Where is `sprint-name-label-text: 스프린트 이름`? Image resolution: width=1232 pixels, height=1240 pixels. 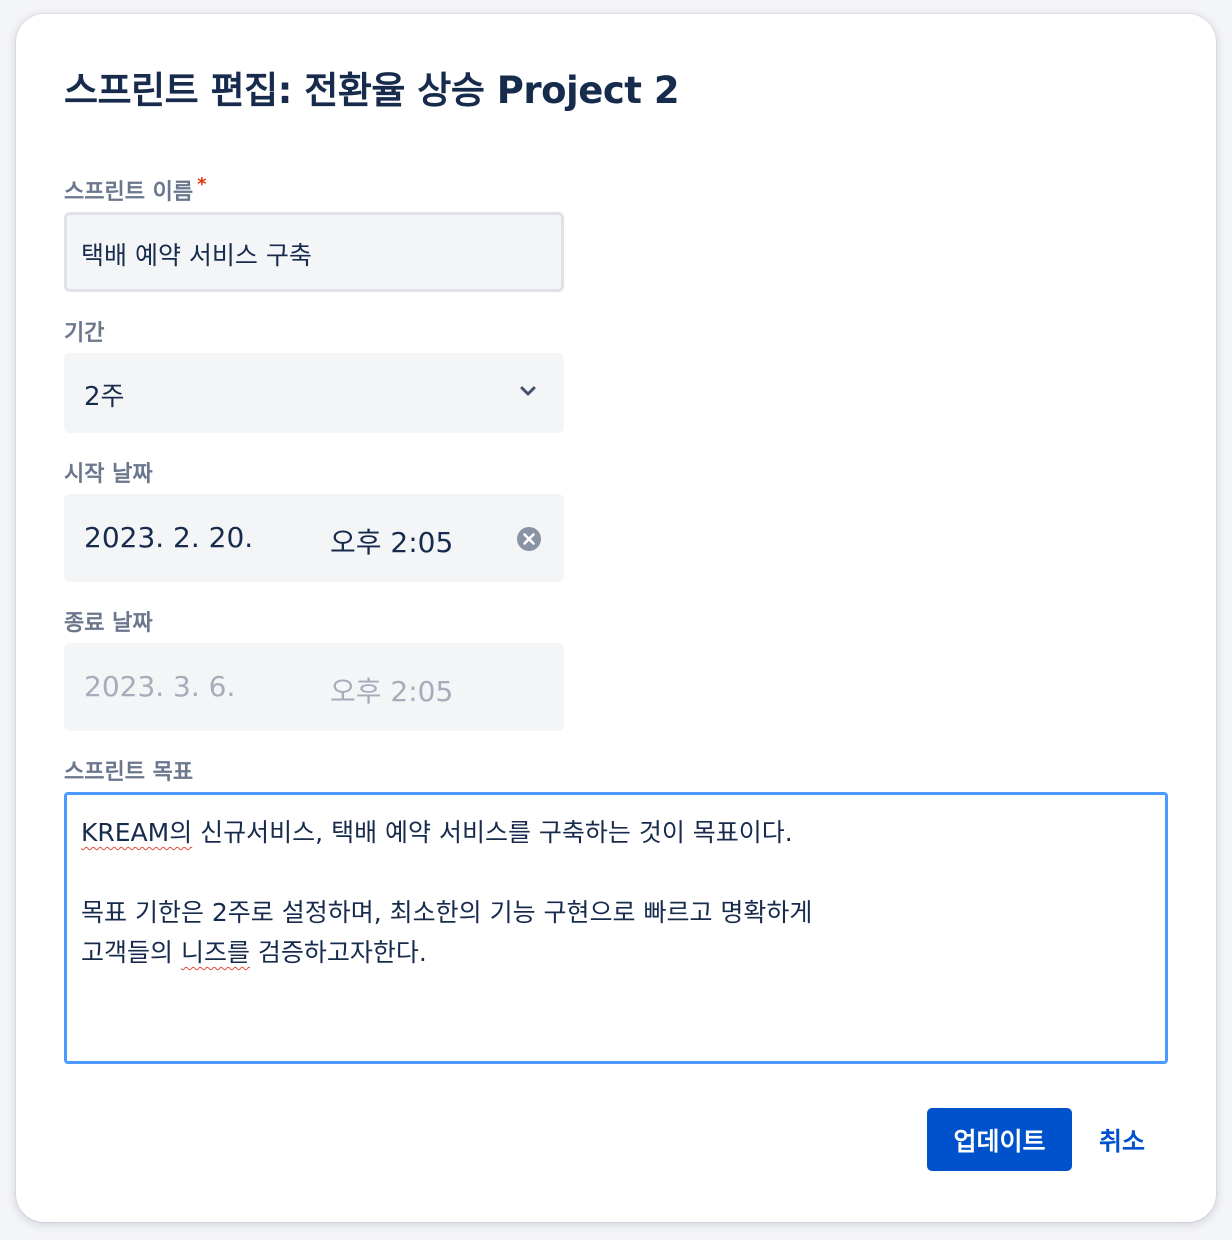
sprint-name-label-text: 스프린트 이름 is located at coordinates (129, 192).